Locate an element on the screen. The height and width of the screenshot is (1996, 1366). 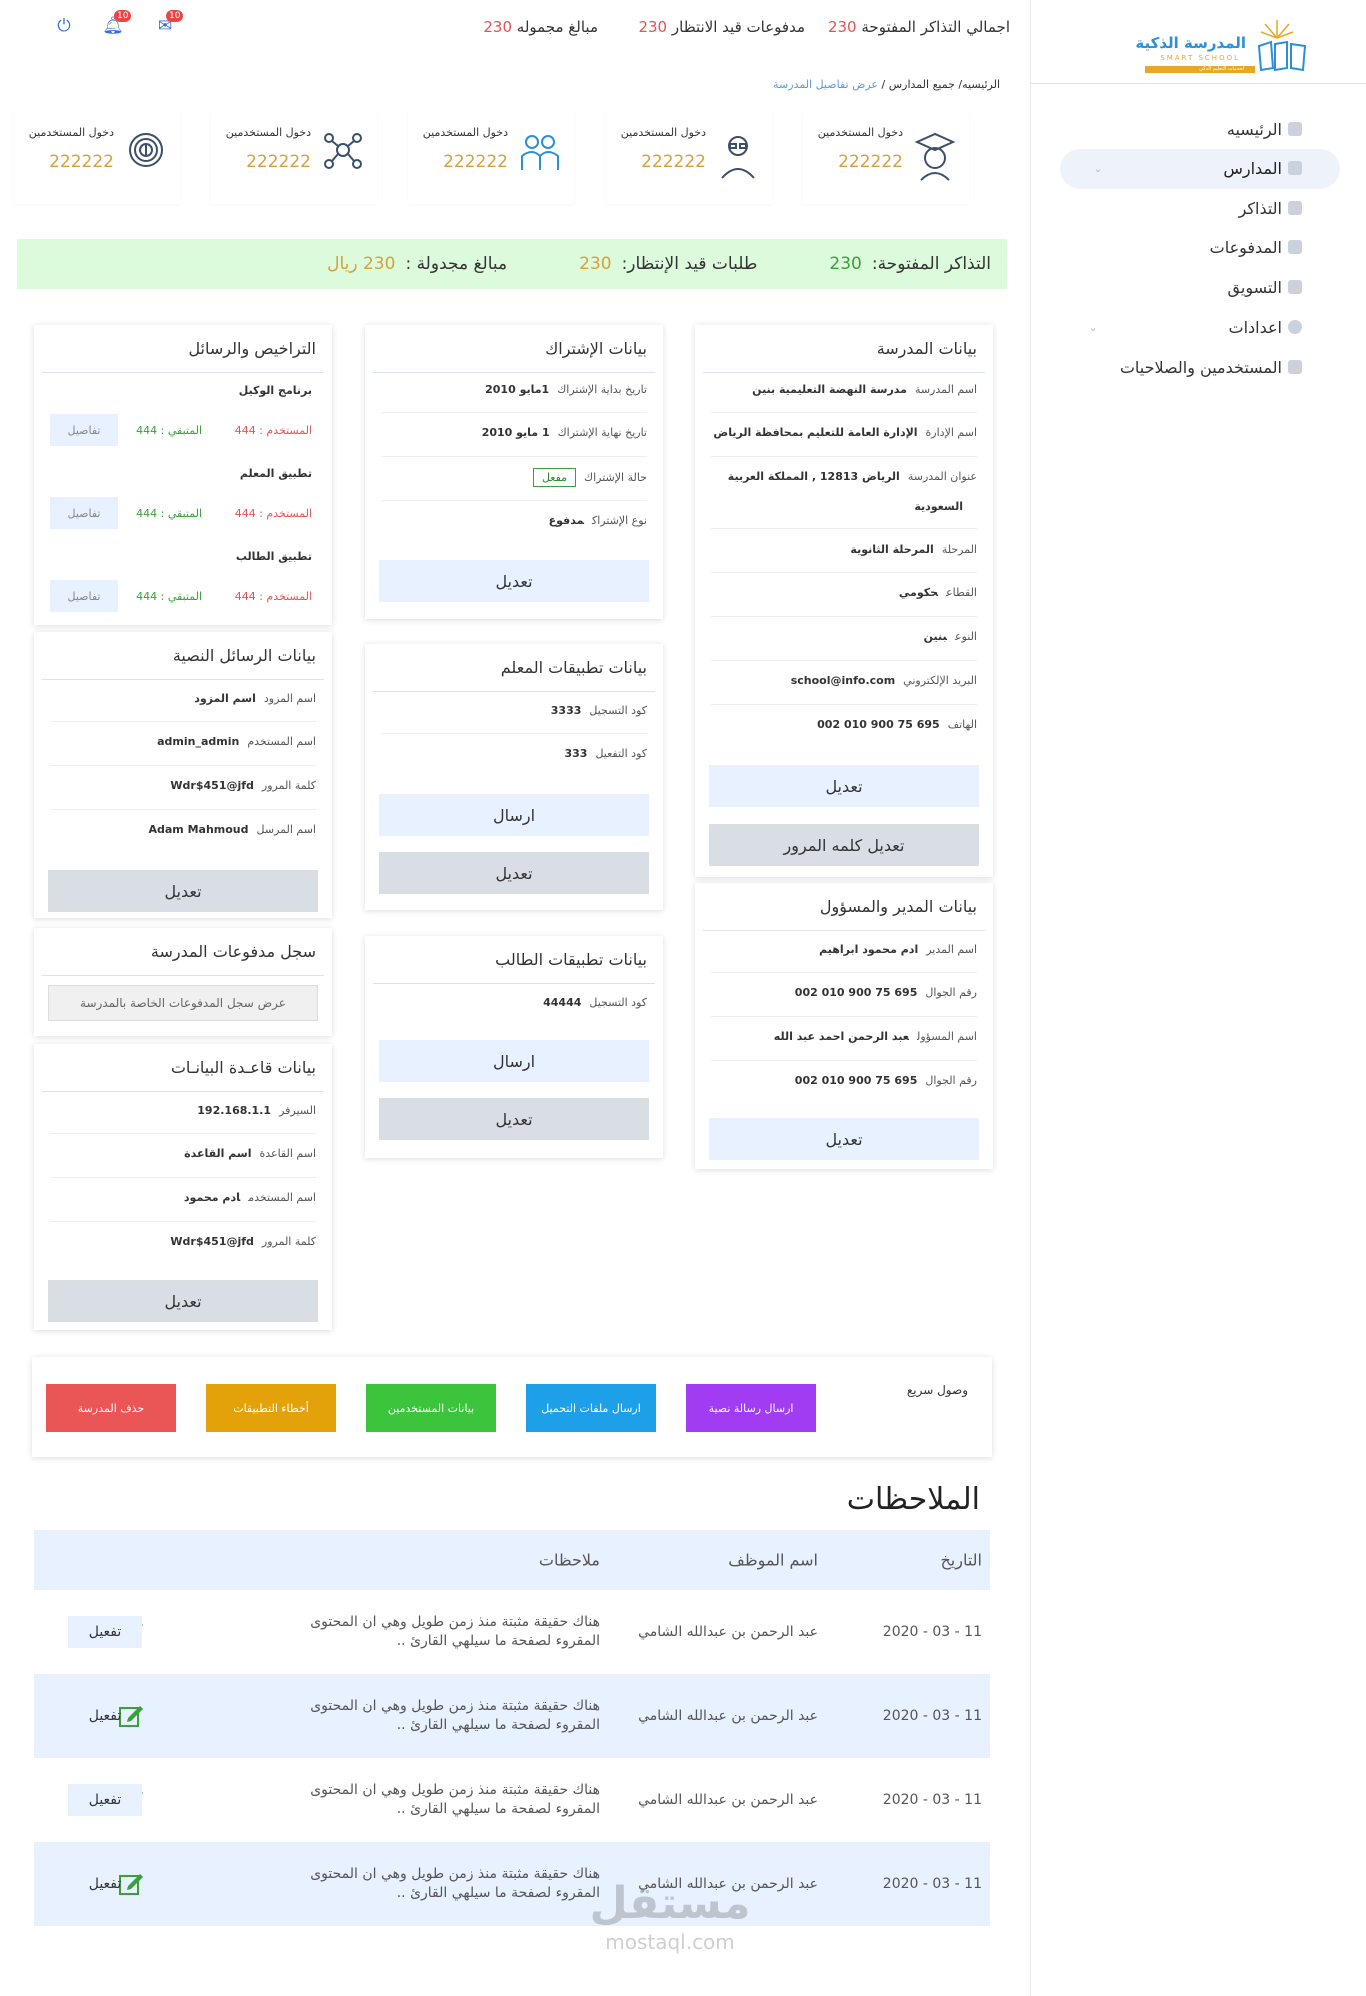
megaphone-icon is located at coordinates (1295, 287).